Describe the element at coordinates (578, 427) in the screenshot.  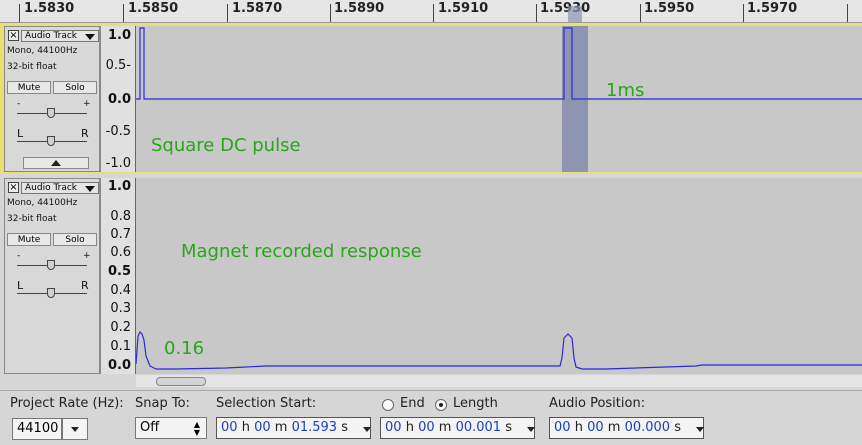
I see `hours-unit: h` at that location.